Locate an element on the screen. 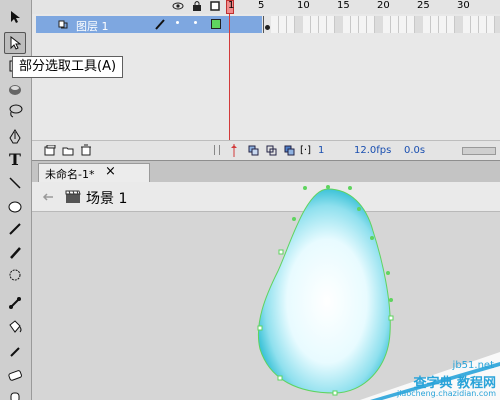  layer-name: 图层 1 is located at coordinates (92, 26).